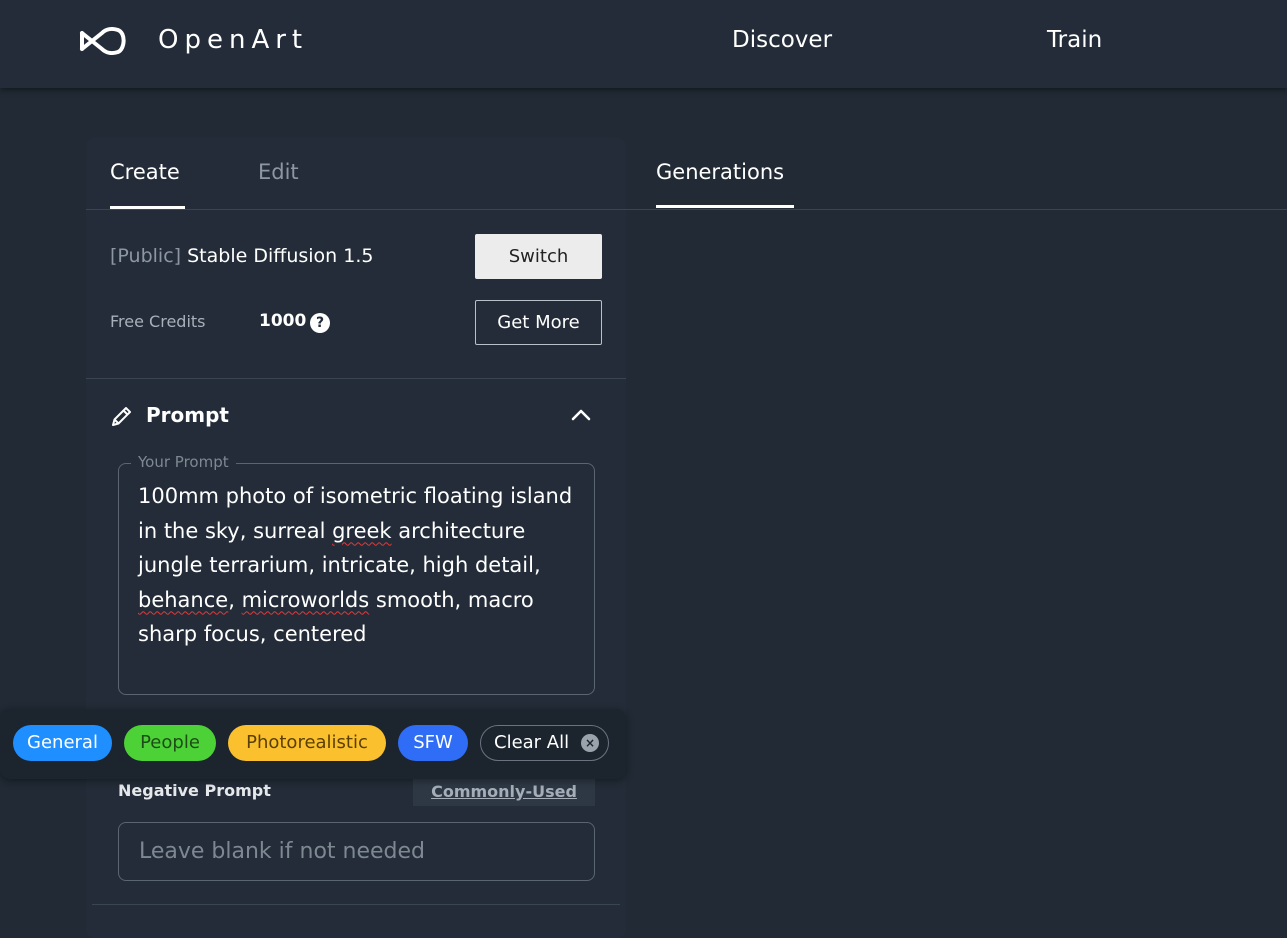 The image size is (1287, 938). I want to click on commonly-used-button: Commonly-Used, so click(504, 792).